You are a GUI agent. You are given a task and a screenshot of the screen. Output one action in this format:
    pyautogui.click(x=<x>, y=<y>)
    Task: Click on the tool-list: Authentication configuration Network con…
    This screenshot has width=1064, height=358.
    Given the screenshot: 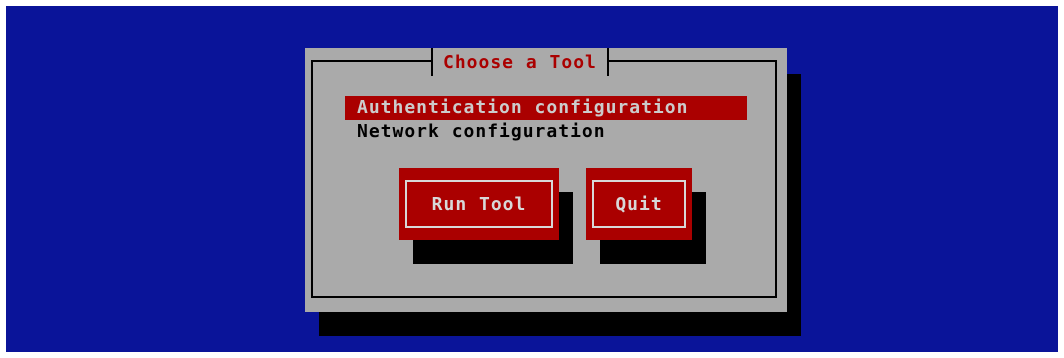 What is the action you would take?
    pyautogui.click(x=546, y=120)
    